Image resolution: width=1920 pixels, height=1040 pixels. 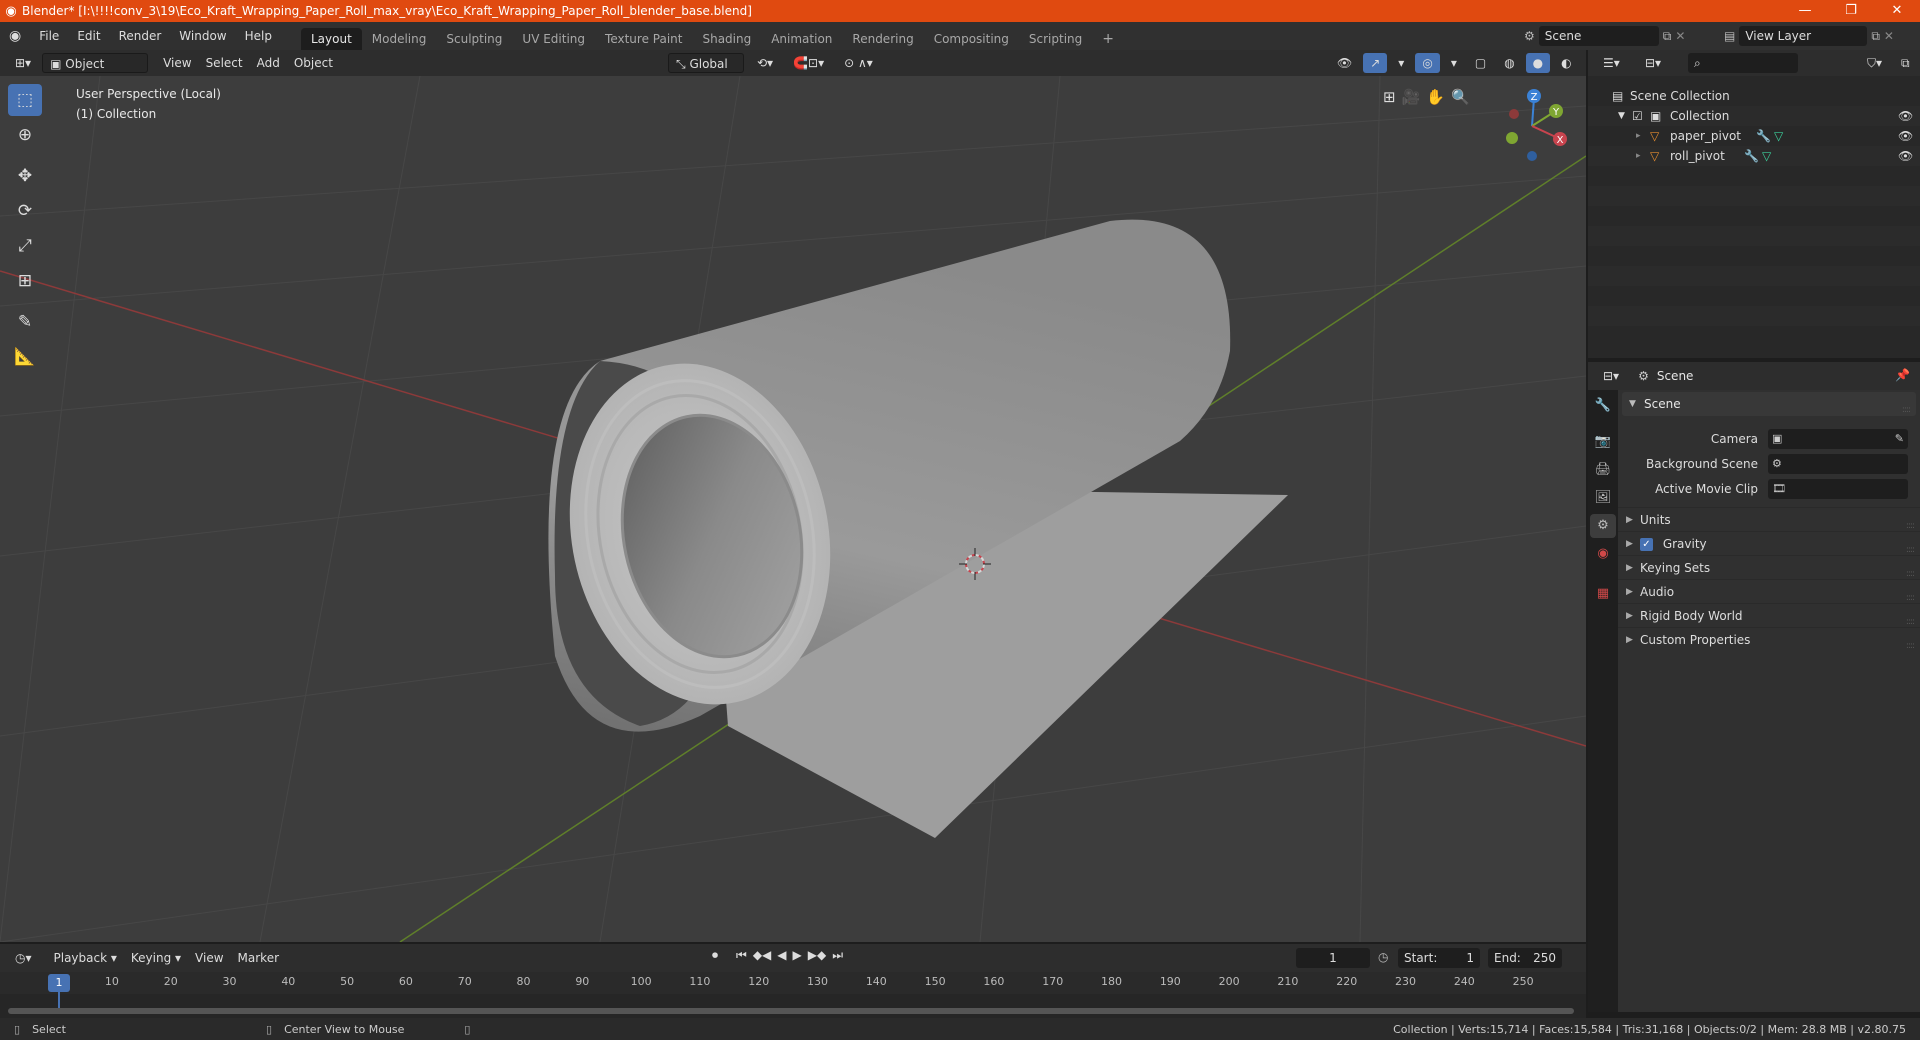 I want to click on playhead: 1, so click(x=59, y=983).